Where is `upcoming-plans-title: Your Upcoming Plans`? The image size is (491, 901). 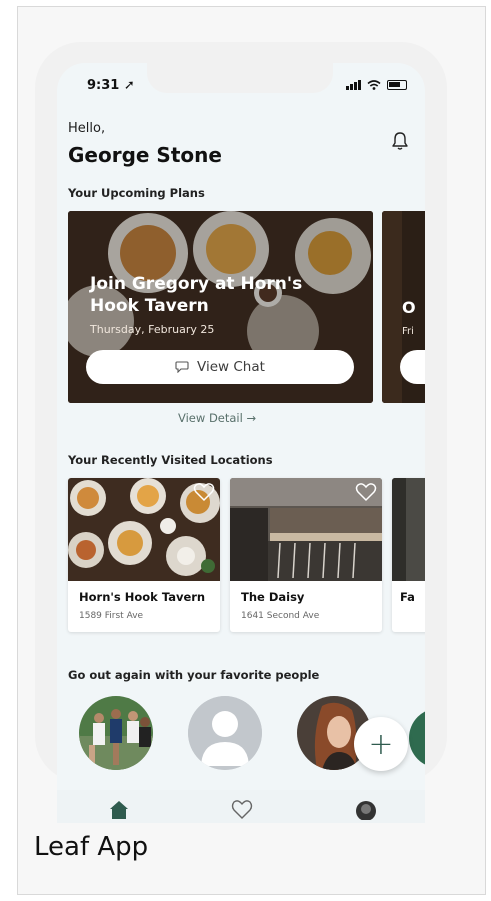 upcoming-plans-title: Your Upcoming Plans is located at coordinates (136, 193).